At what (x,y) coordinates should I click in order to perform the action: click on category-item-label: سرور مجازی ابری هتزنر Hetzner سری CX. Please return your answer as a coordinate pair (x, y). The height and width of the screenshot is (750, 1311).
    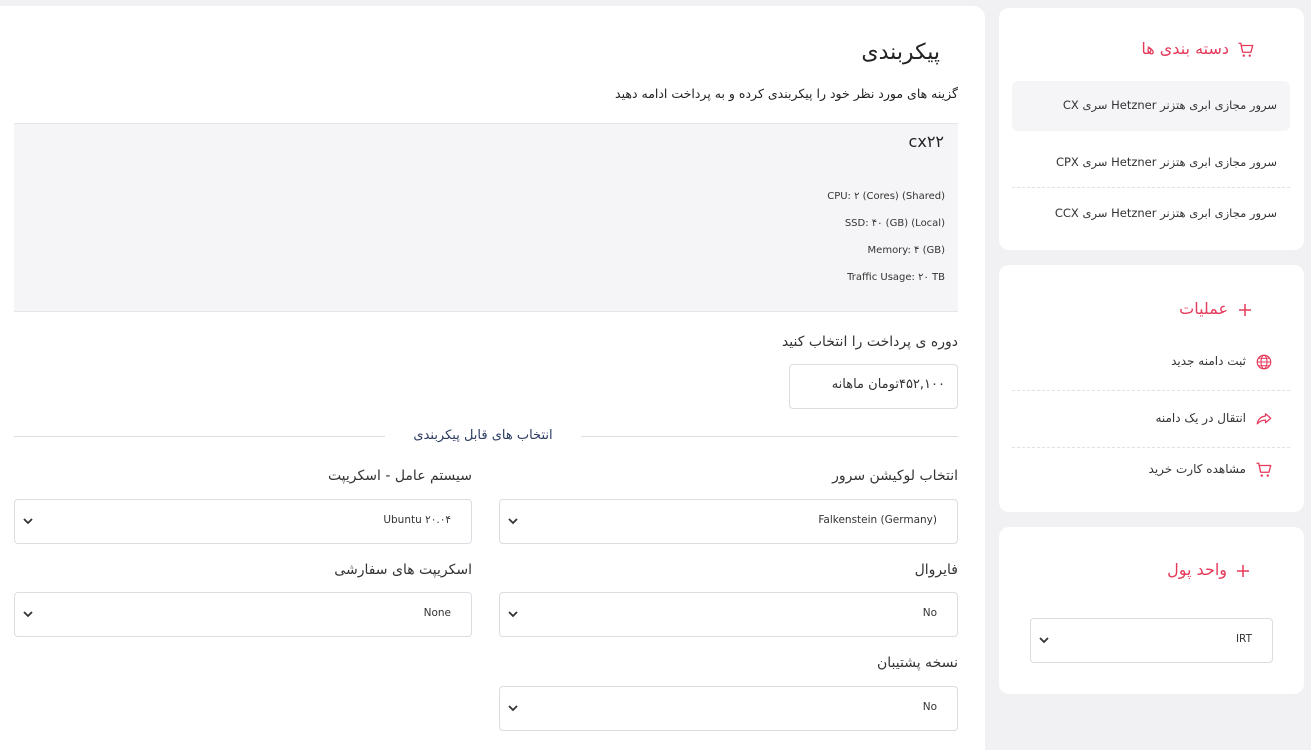
    Looking at the image, I should click on (1169, 105).